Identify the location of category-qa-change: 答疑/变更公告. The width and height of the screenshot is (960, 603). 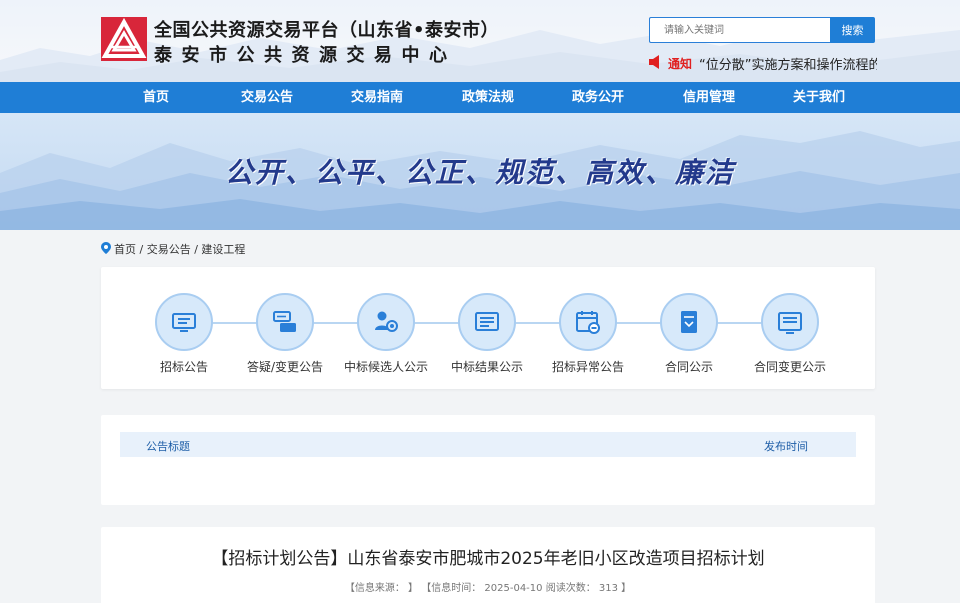
(285, 334).